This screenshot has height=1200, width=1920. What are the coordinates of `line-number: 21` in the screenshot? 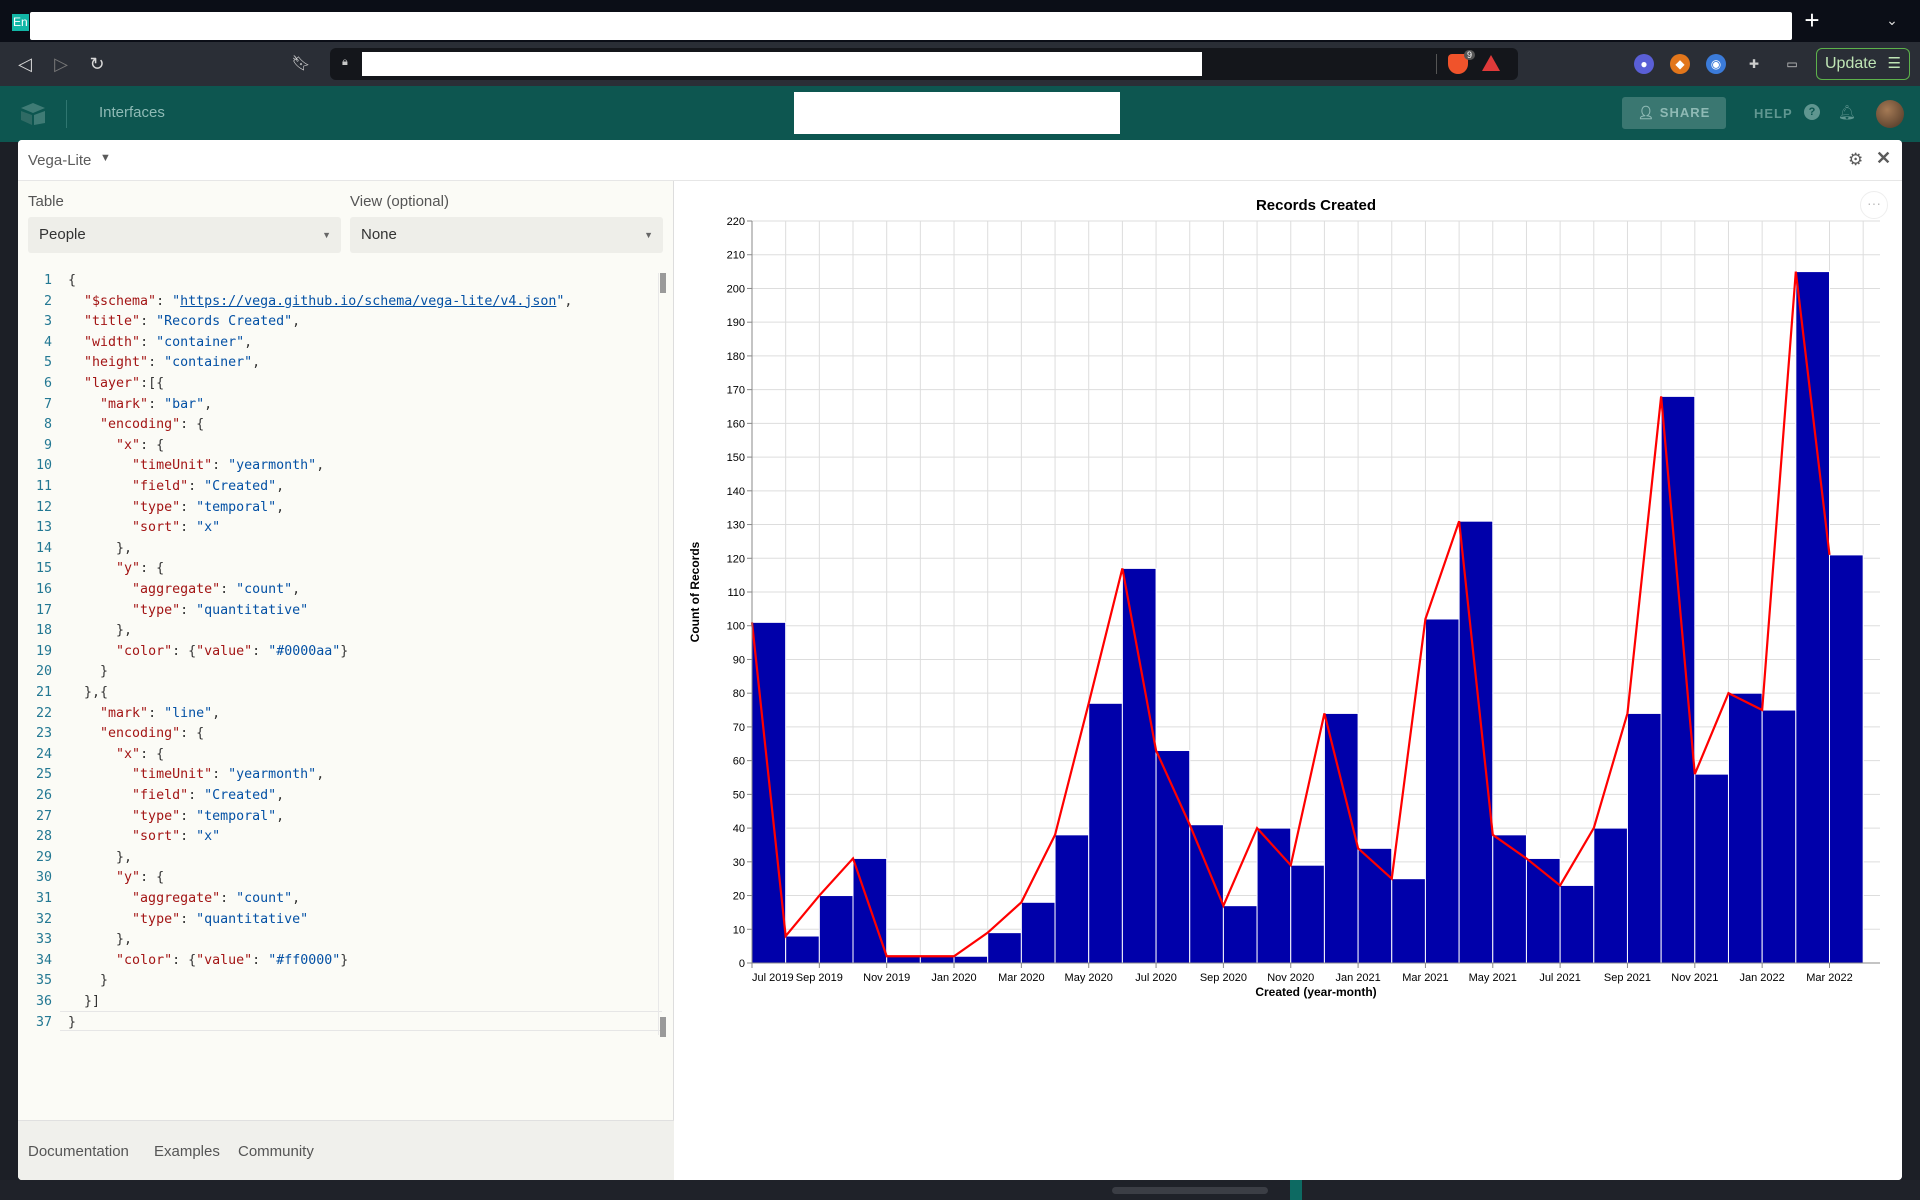 It's located at (43, 692).